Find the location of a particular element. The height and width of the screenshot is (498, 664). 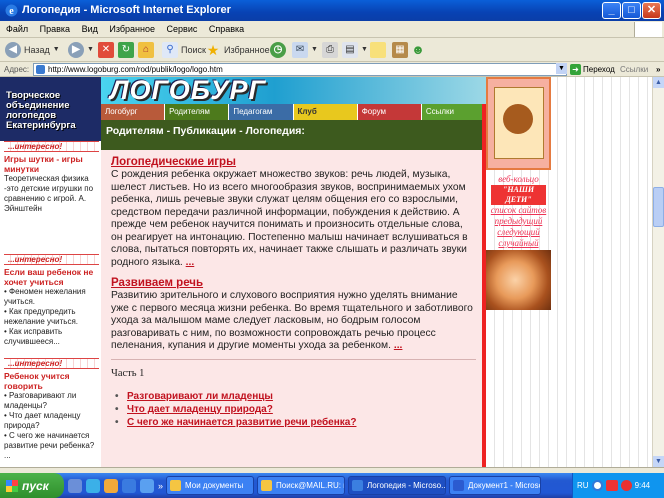

links-label: Ссылки is located at coordinates (634, 69).